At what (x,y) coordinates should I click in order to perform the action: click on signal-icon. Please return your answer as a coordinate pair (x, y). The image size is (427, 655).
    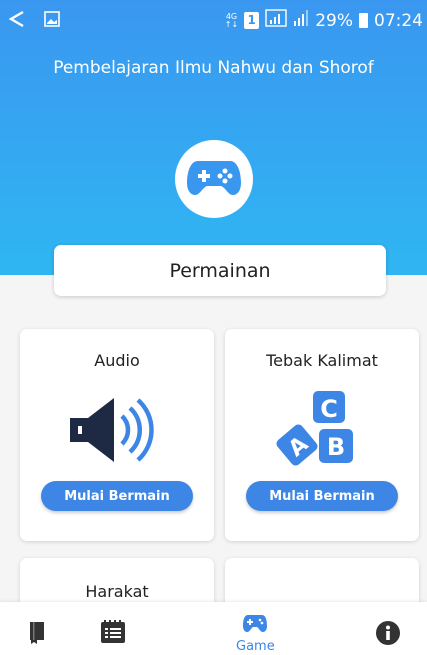
    Looking at the image, I should click on (276, 20).